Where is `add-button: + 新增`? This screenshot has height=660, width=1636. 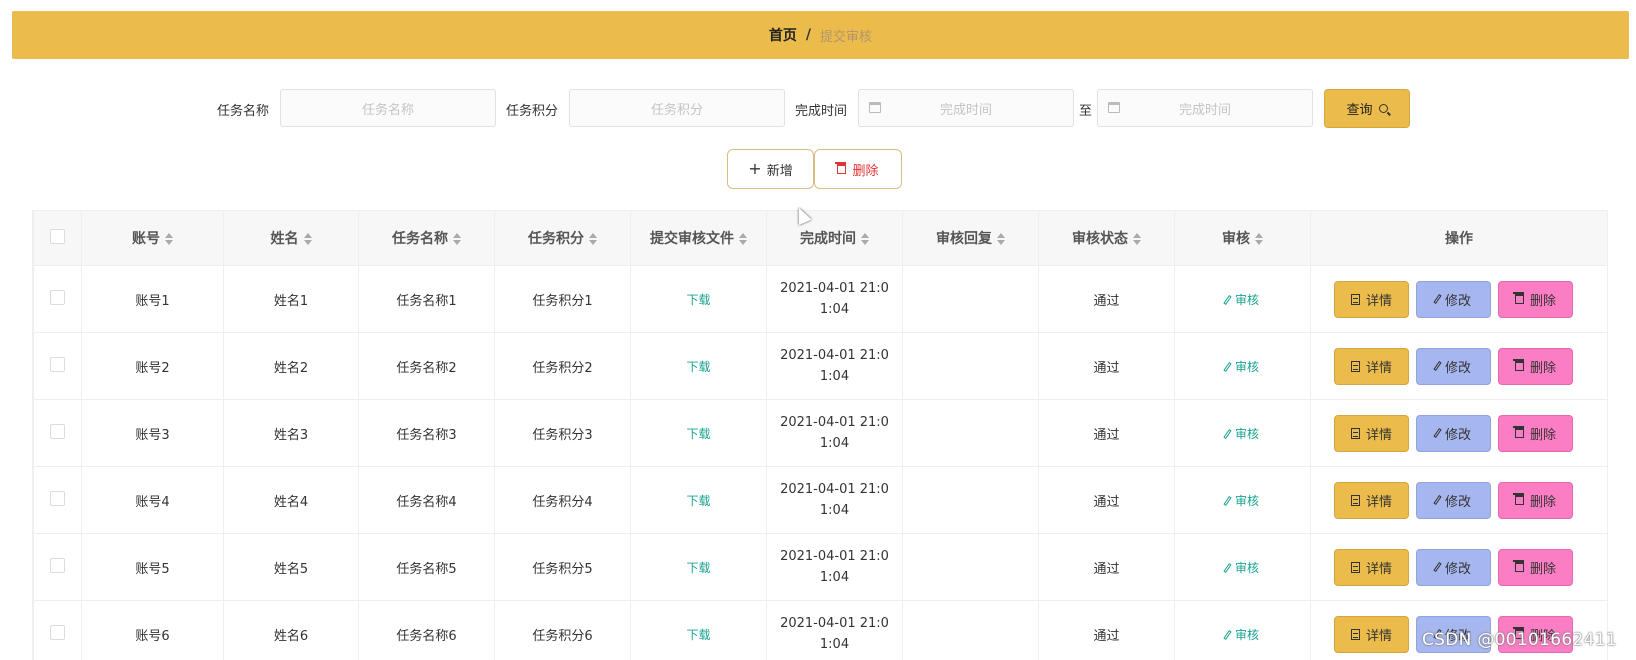 add-button: + 新增 is located at coordinates (770, 169).